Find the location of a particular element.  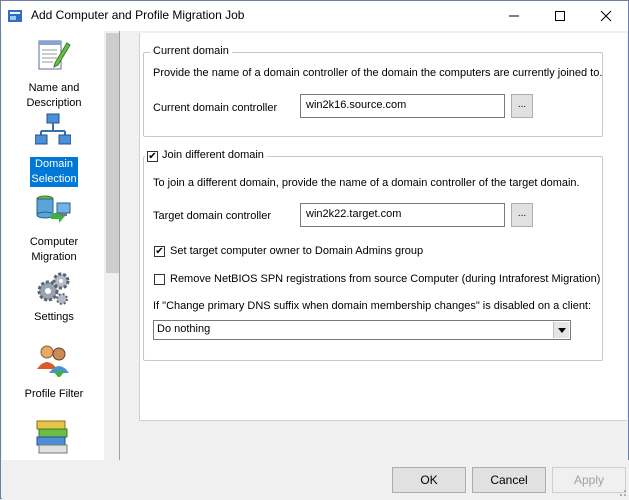

owner-checkbox: ✔ is located at coordinates (159, 251).